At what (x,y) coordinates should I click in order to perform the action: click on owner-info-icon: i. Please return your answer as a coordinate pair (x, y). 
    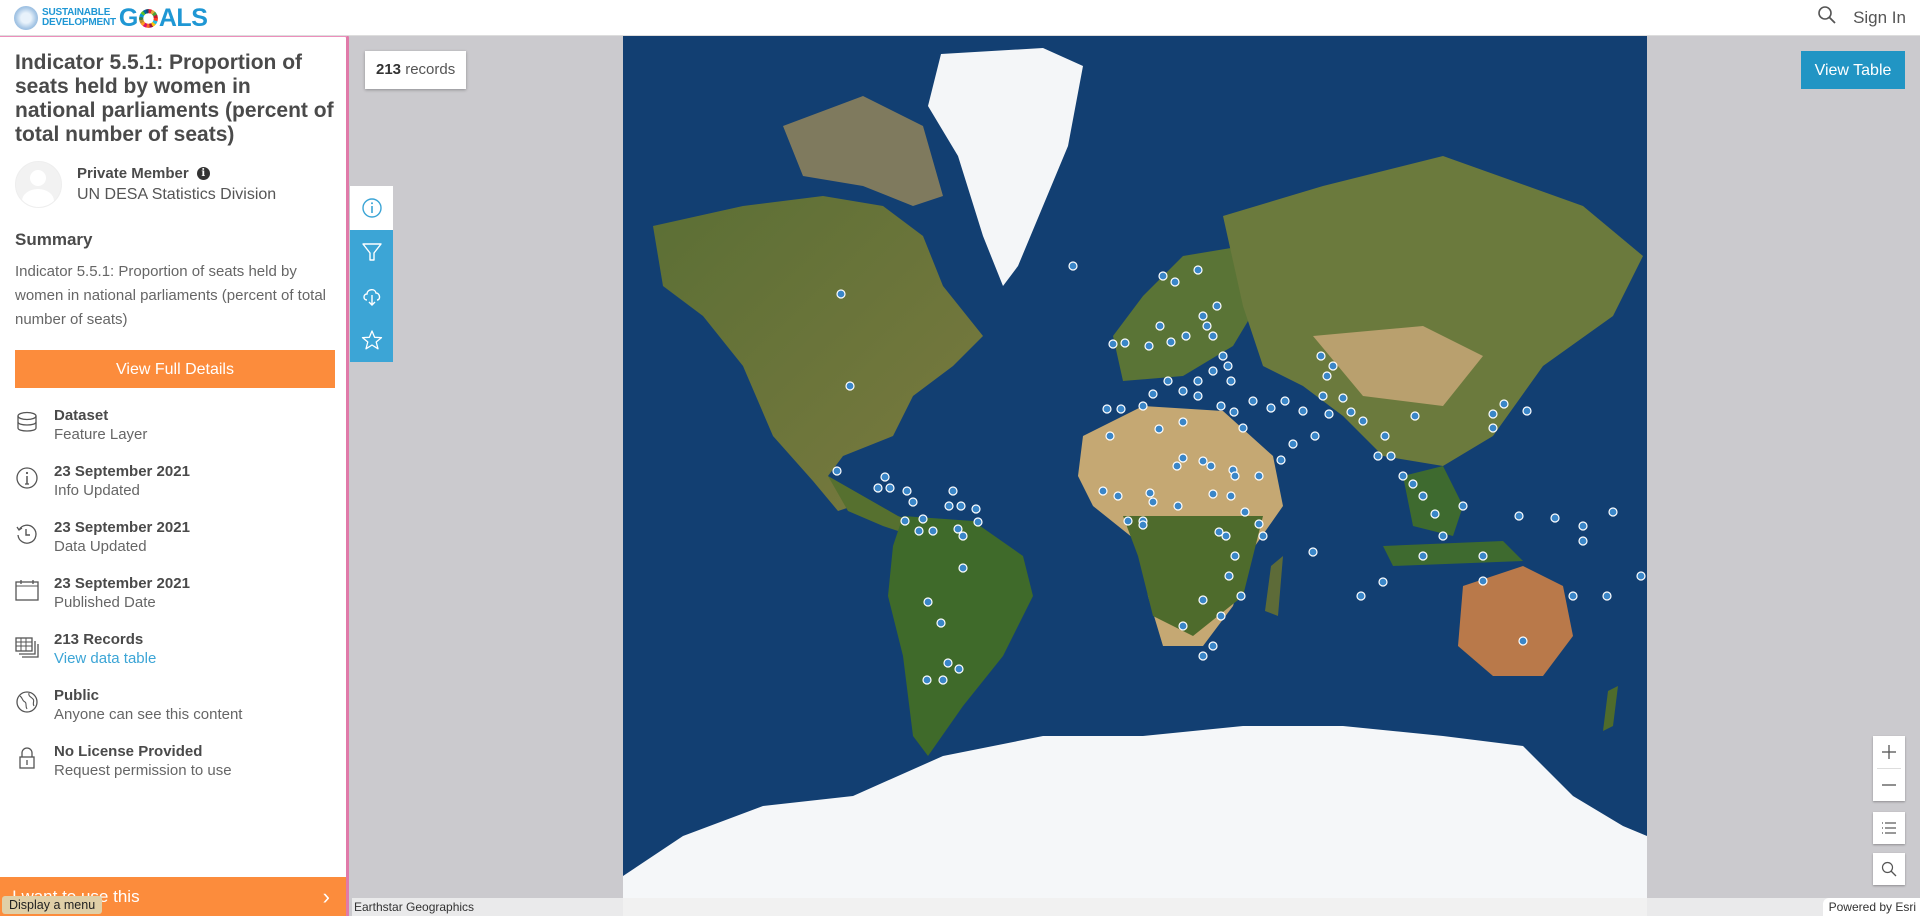
    Looking at the image, I should click on (203, 173).